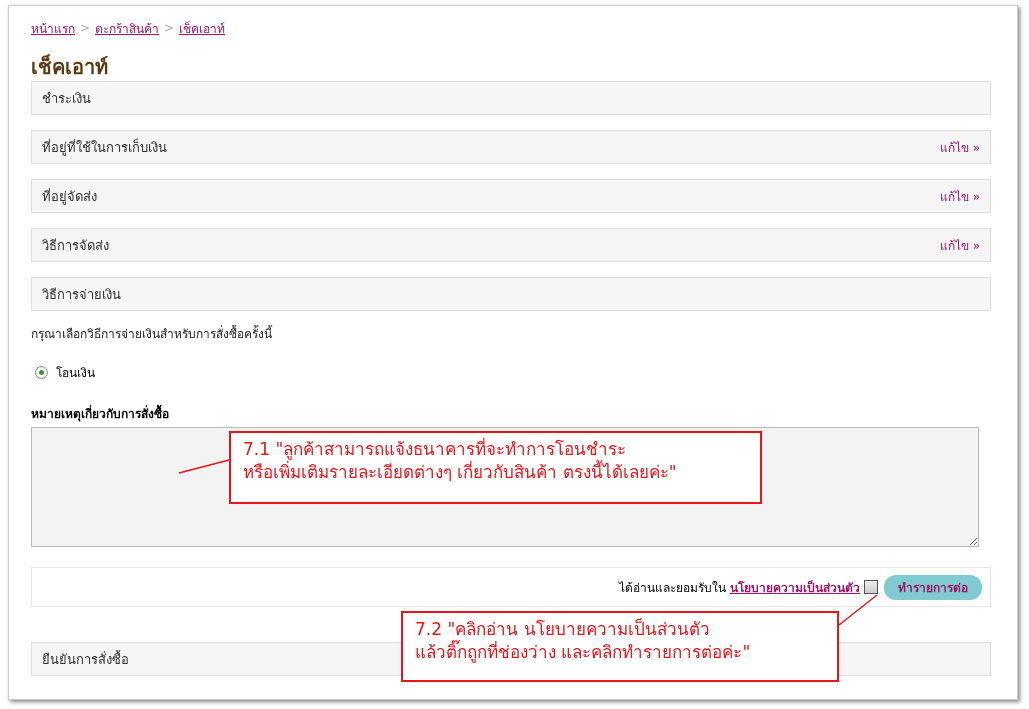 Image resolution: width=1029 pixels, height=709 pixels. I want to click on agreement-text: ได้อ่านและยอมรับใน, so click(672, 588).